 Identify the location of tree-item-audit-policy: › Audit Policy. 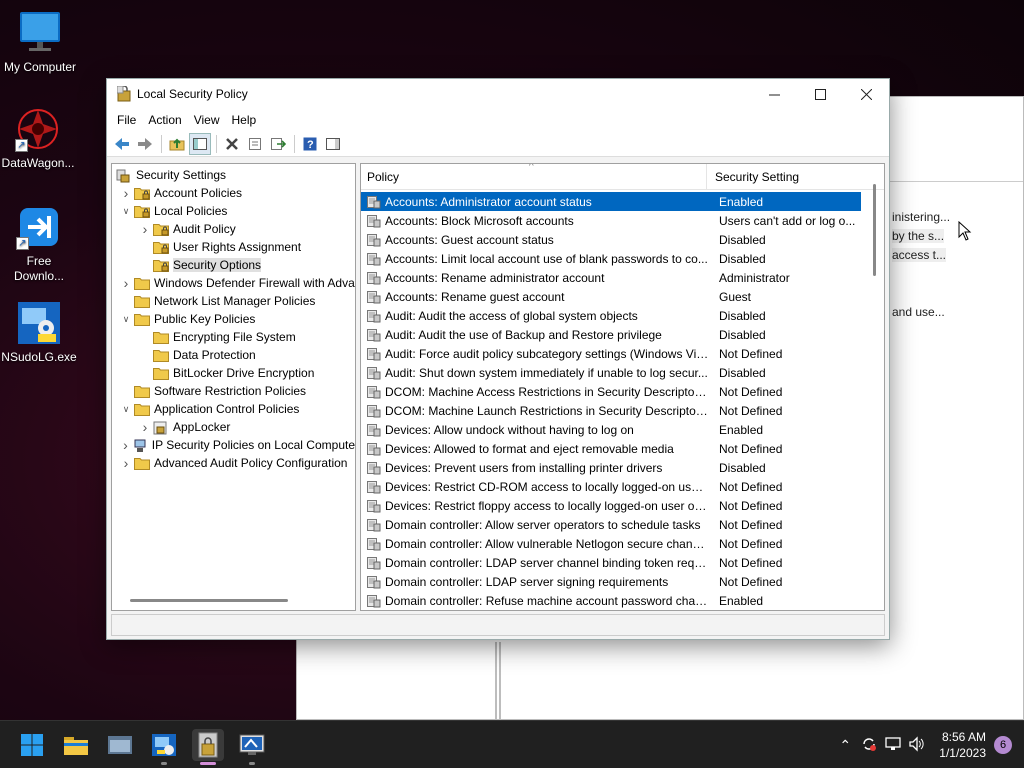
(233, 229).